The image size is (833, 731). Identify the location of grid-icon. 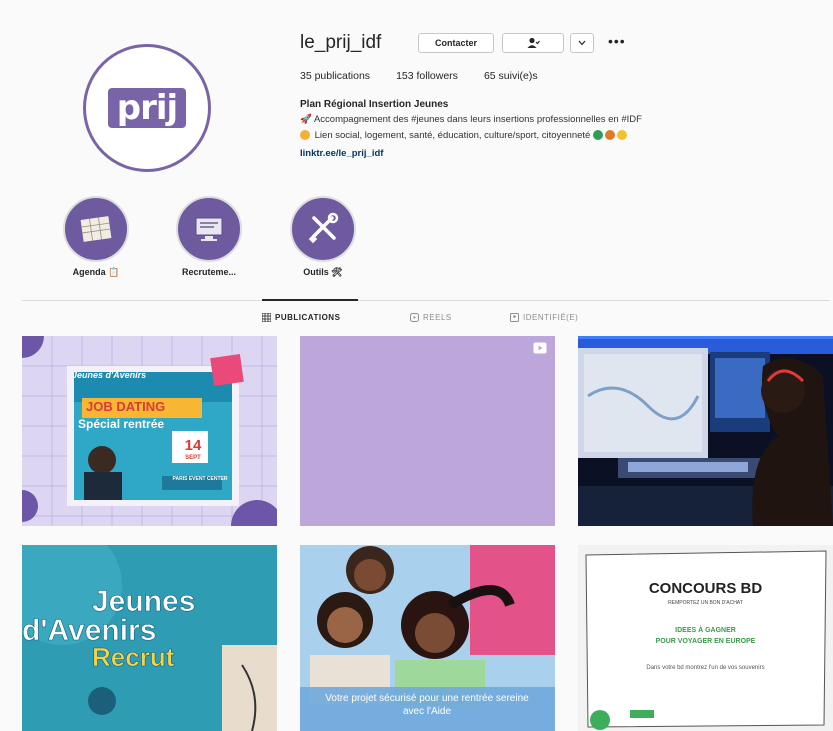
(266, 317).